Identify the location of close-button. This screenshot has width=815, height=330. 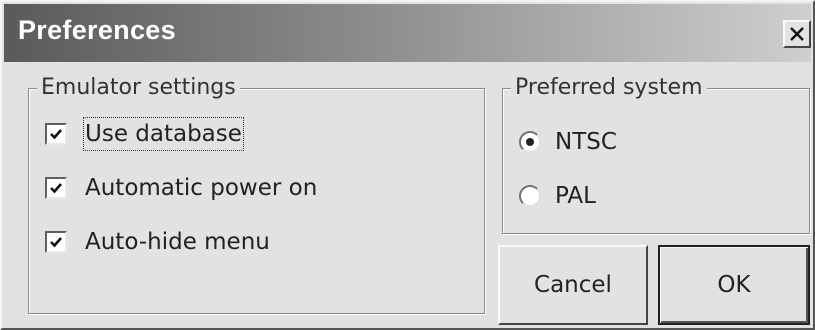
(797, 34).